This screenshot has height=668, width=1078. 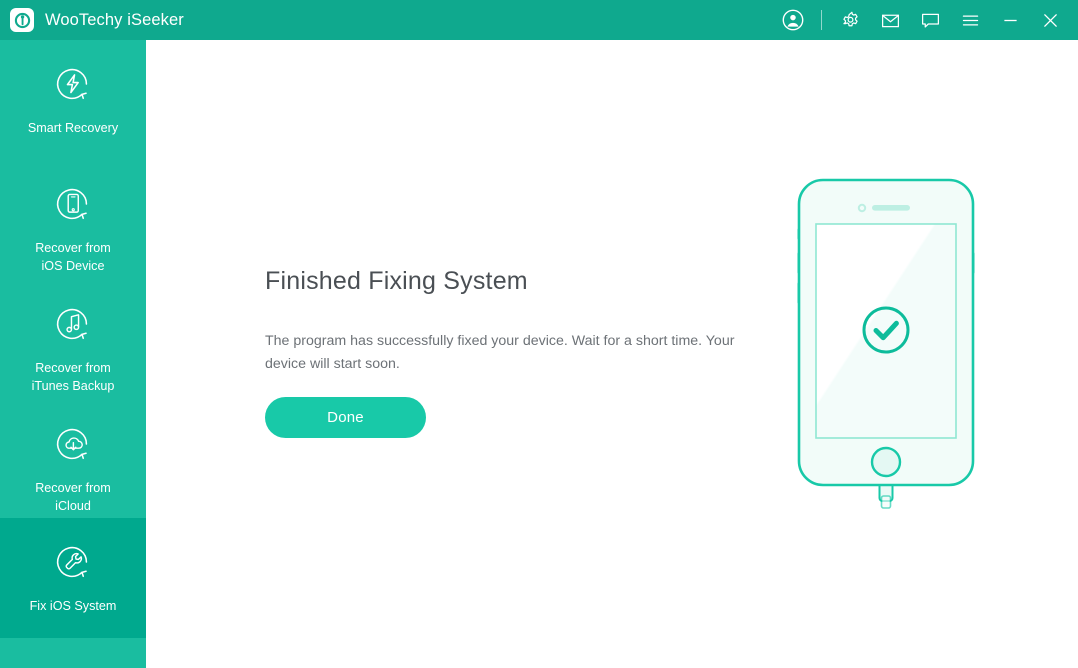 I want to click on sidebar-item-recover-icloud: Recover from iCloud, so click(x=73, y=460).